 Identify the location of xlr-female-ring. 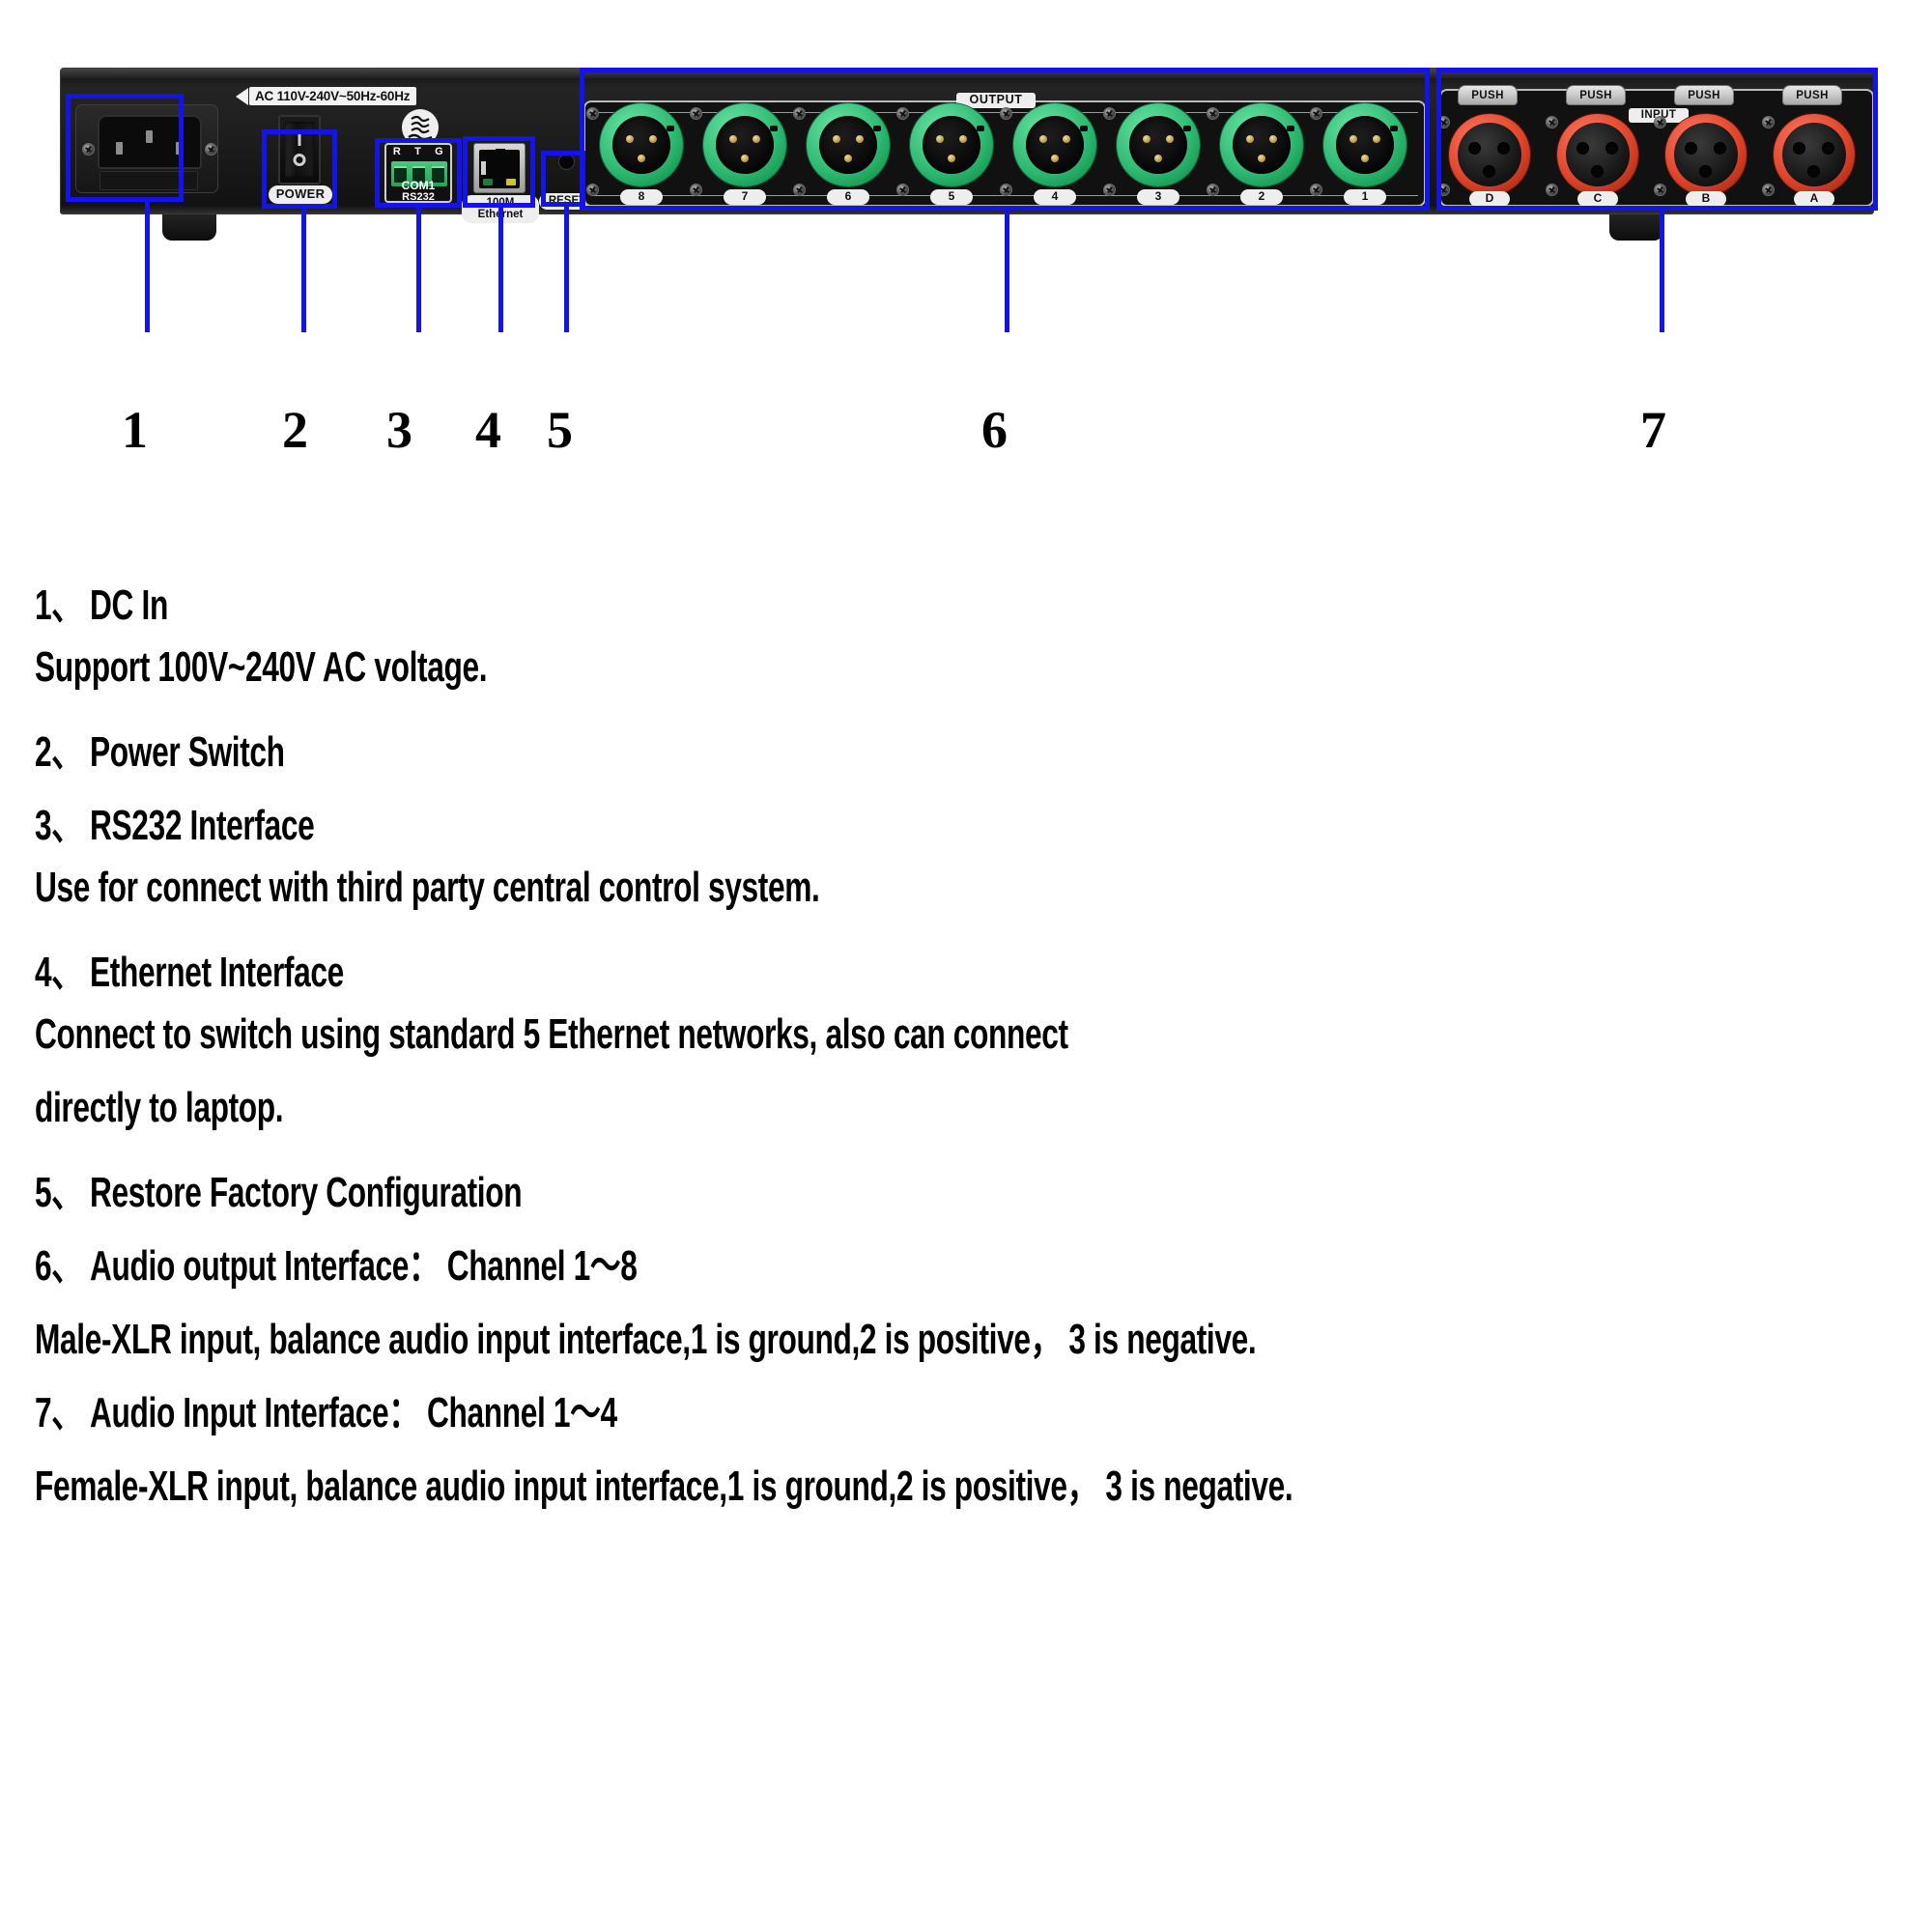
(1814, 154).